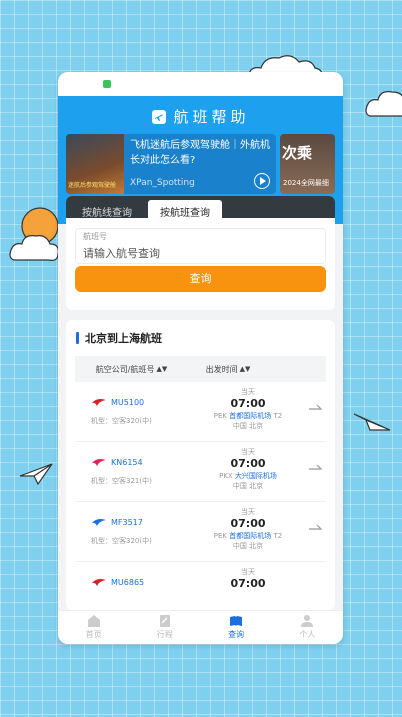 The height and width of the screenshot is (717, 402). I want to click on table-header: 航空公司/航班号 ▲▼ 出发时间 ▲▼, so click(200, 369).